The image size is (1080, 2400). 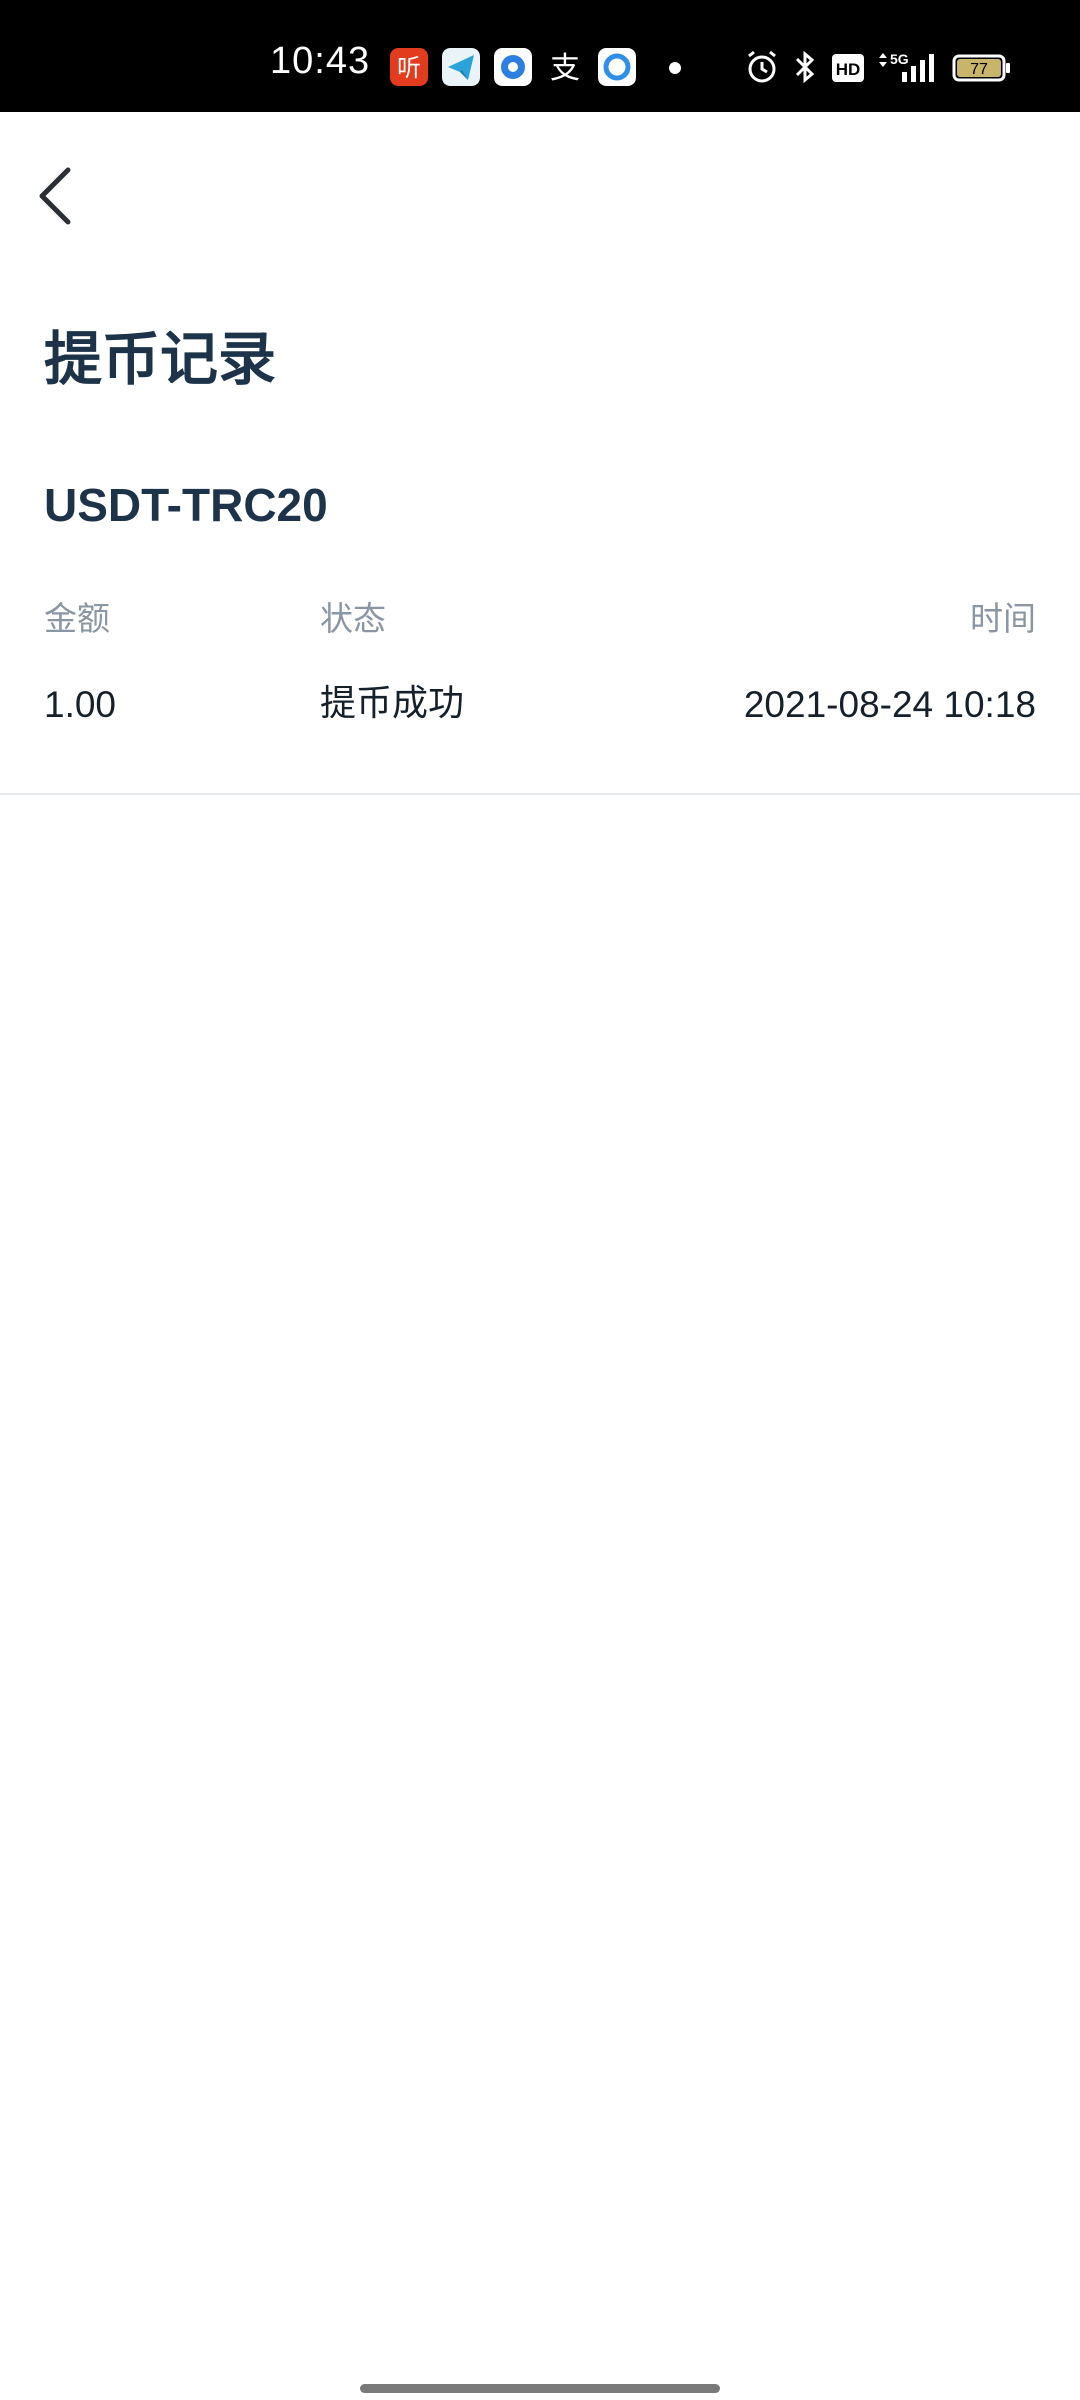 What do you see at coordinates (899, 59) in the screenshot?
I see `svg-text: 5G` at bounding box center [899, 59].